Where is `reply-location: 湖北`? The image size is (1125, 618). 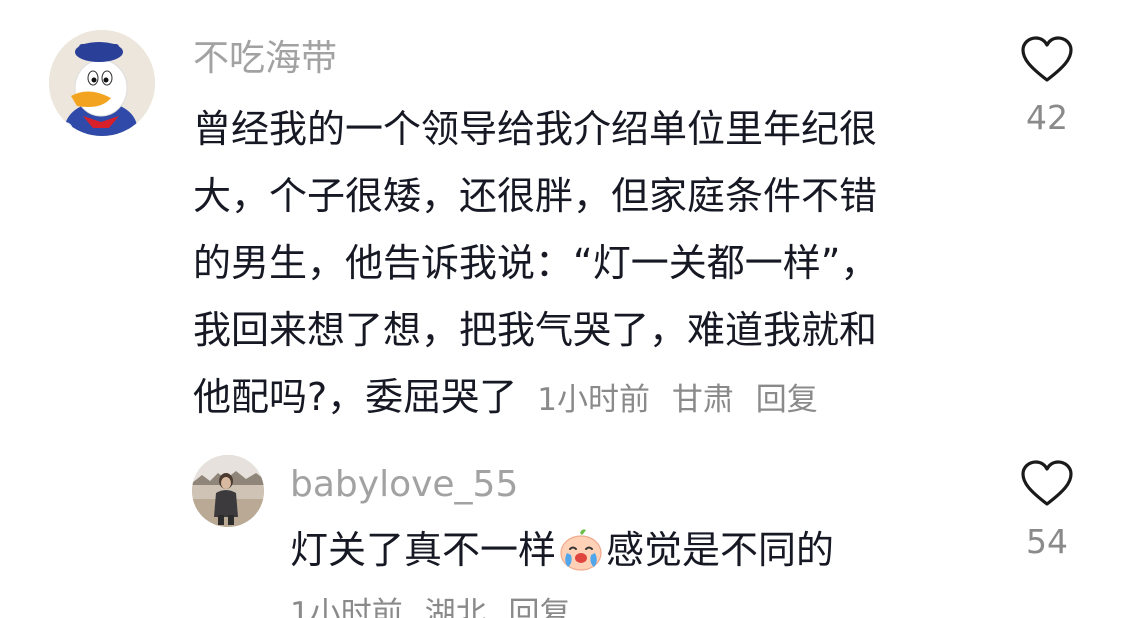 reply-location: 湖北 is located at coordinates (455, 607).